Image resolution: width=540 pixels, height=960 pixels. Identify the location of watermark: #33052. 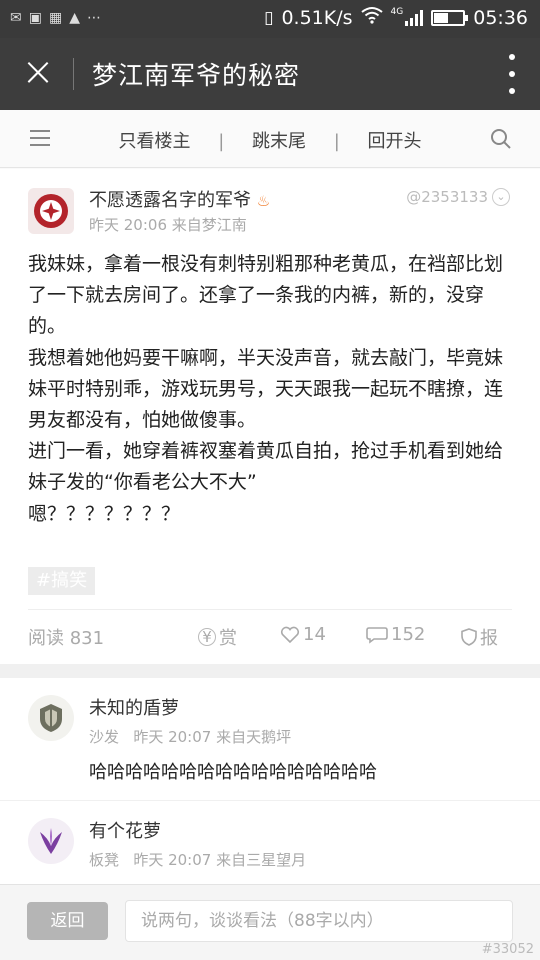
(507, 949).